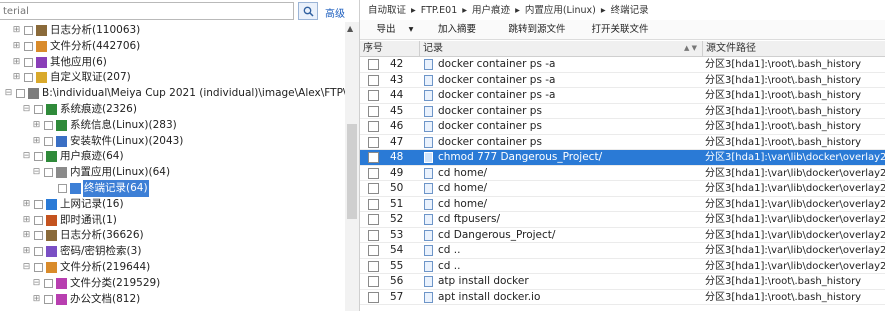 The height and width of the screenshot is (311, 885). What do you see at coordinates (95, 46) in the screenshot?
I see `tree-node-label: 文件分析(442706)` at bounding box center [95, 46].